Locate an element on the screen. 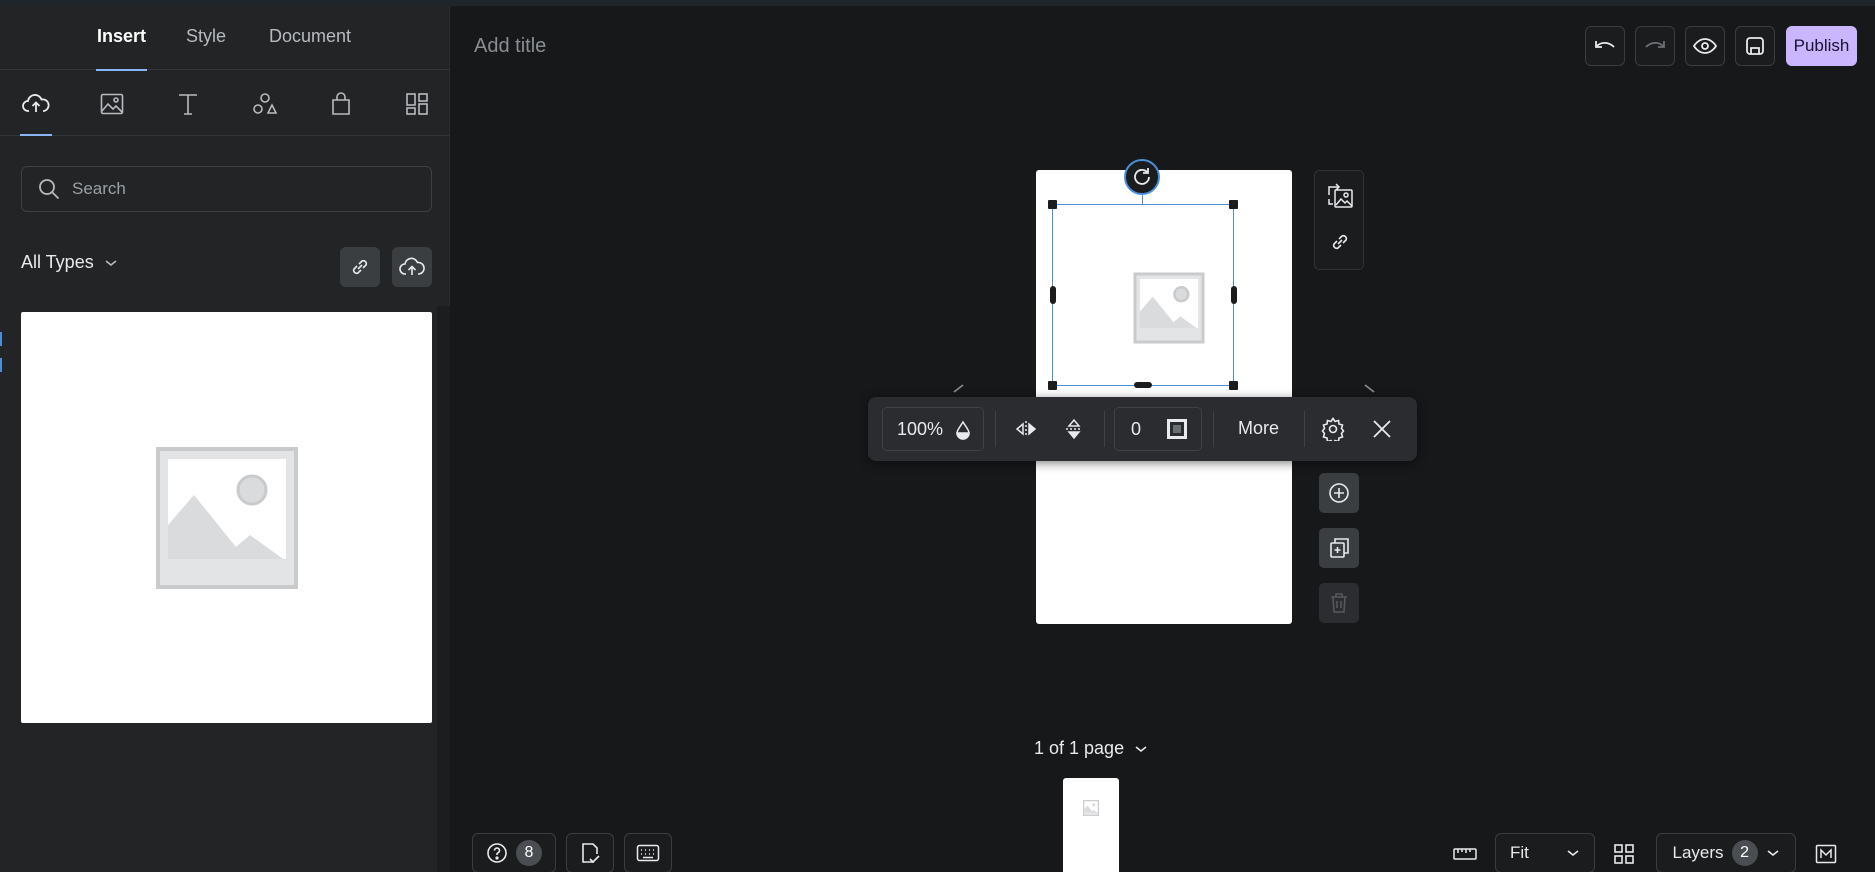  more-options-button: More is located at coordinates (1258, 428).